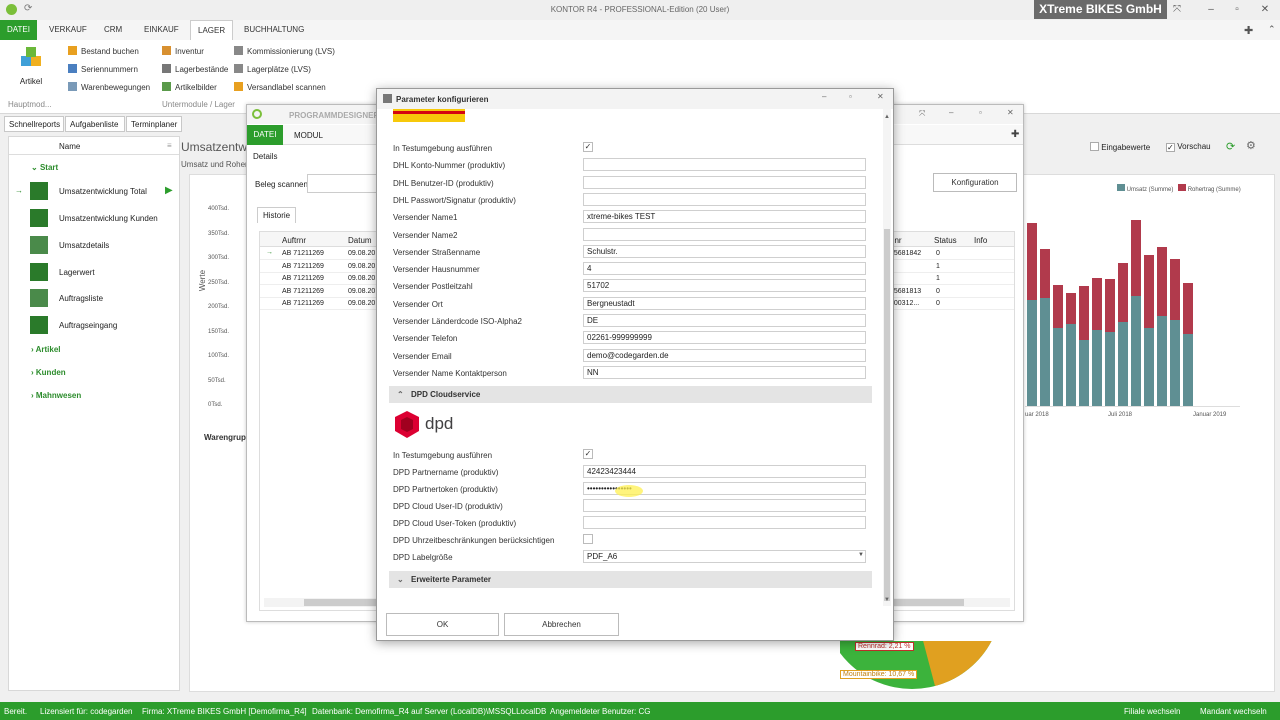 The width and height of the screenshot is (1280, 720). Describe the element at coordinates (94, 191) in the screenshot. I see `tree-item-umsatz-total: → Umsatzentwicklung Total ▶` at that location.